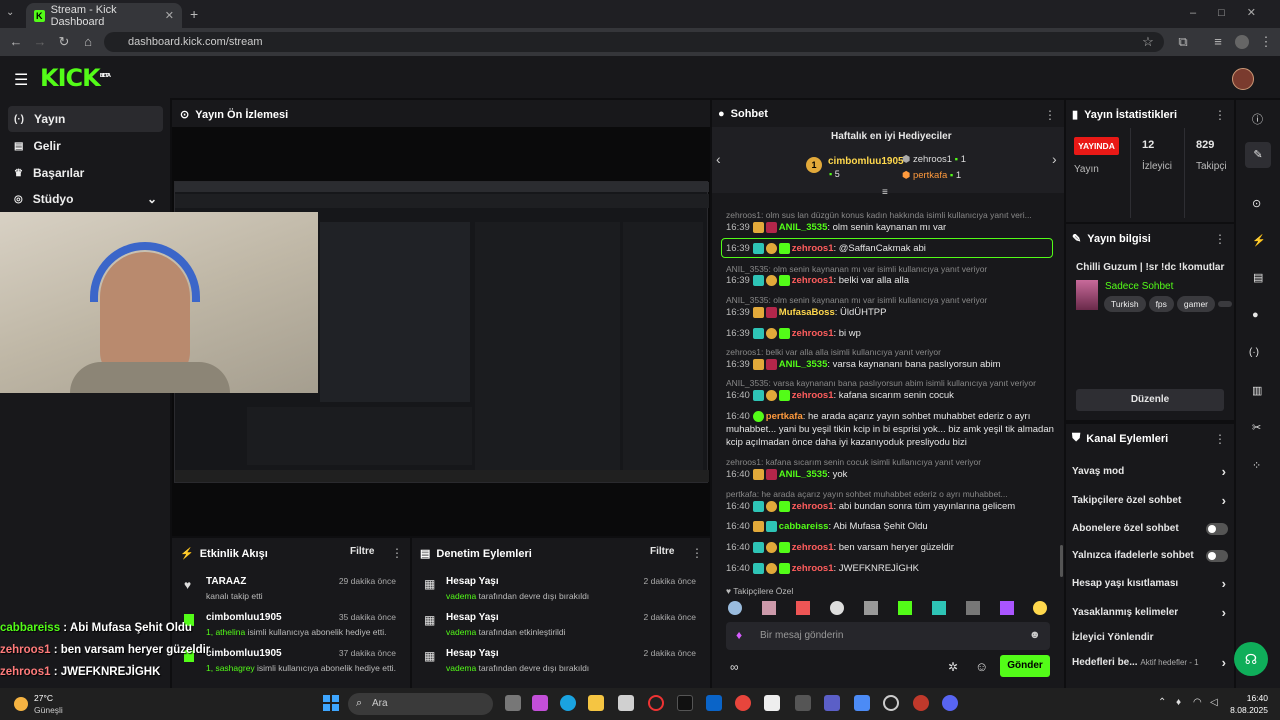  I want to click on action-emote-only: Yalnızca ifadelerle sohbet, so click(1150, 557).